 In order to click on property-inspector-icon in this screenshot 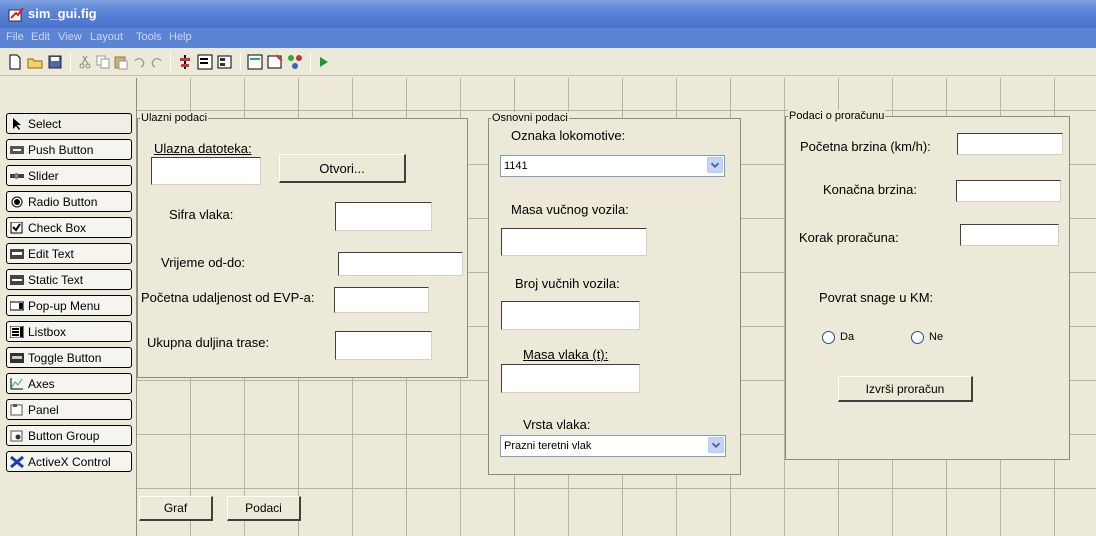, I will do `click(275, 62)`.